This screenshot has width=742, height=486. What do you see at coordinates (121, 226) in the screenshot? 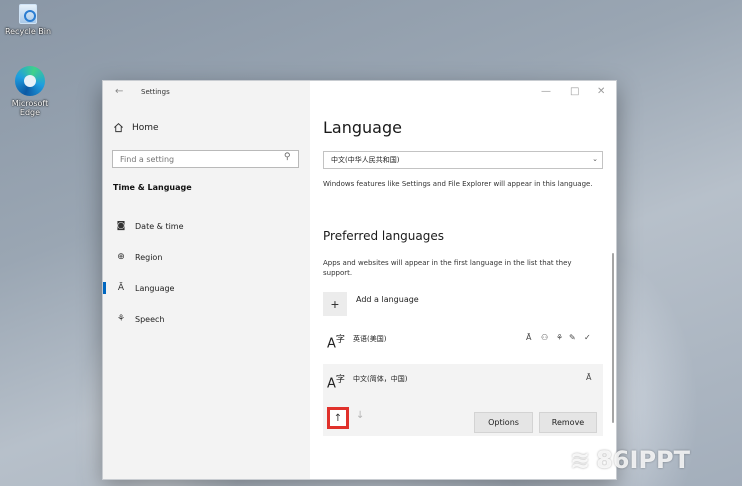
I see `calendar-clock-icon: ◙` at bounding box center [121, 226].